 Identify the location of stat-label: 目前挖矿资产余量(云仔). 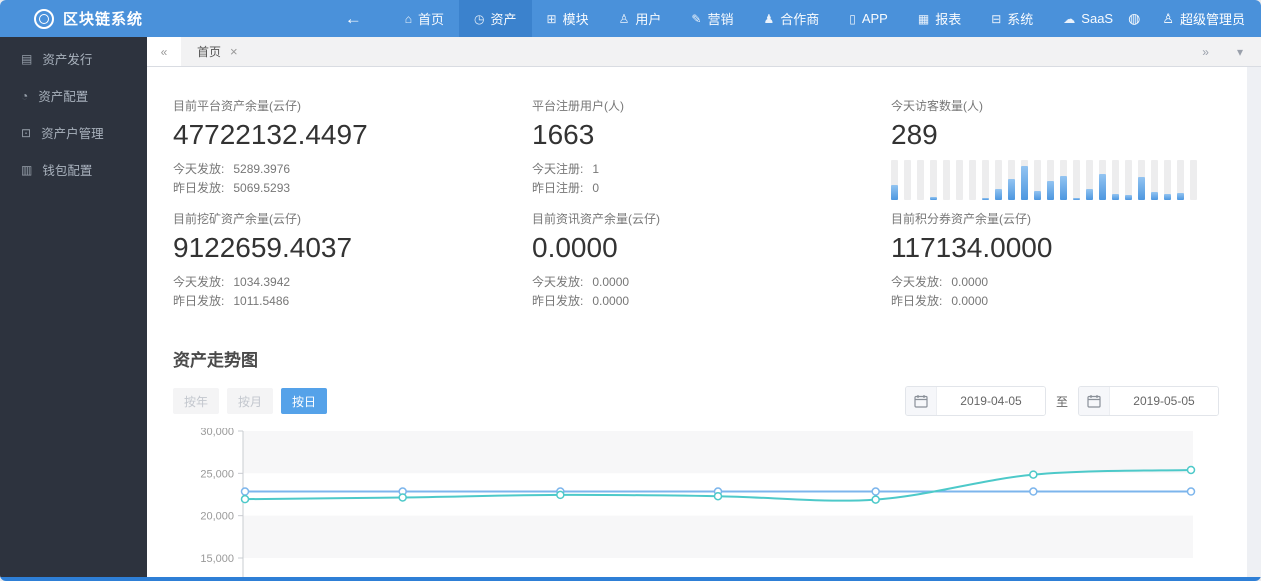
(237, 219).